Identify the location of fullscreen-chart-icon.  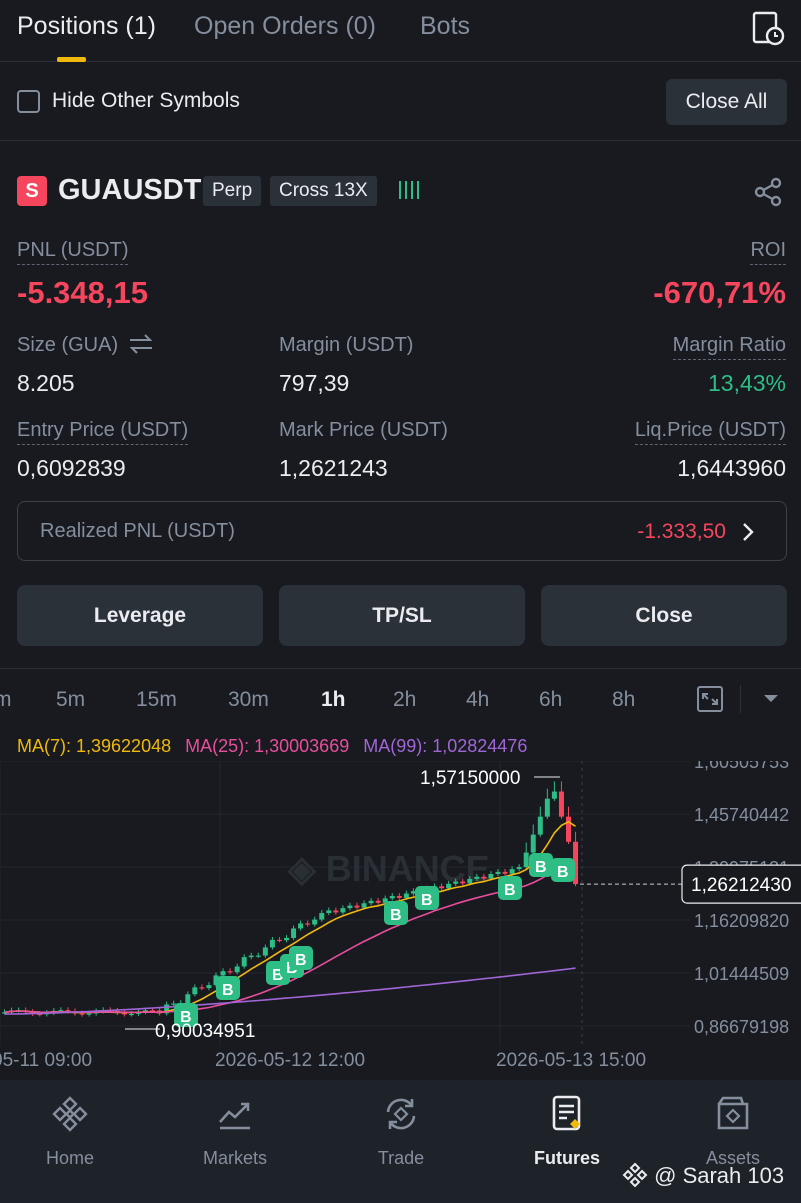
(710, 699).